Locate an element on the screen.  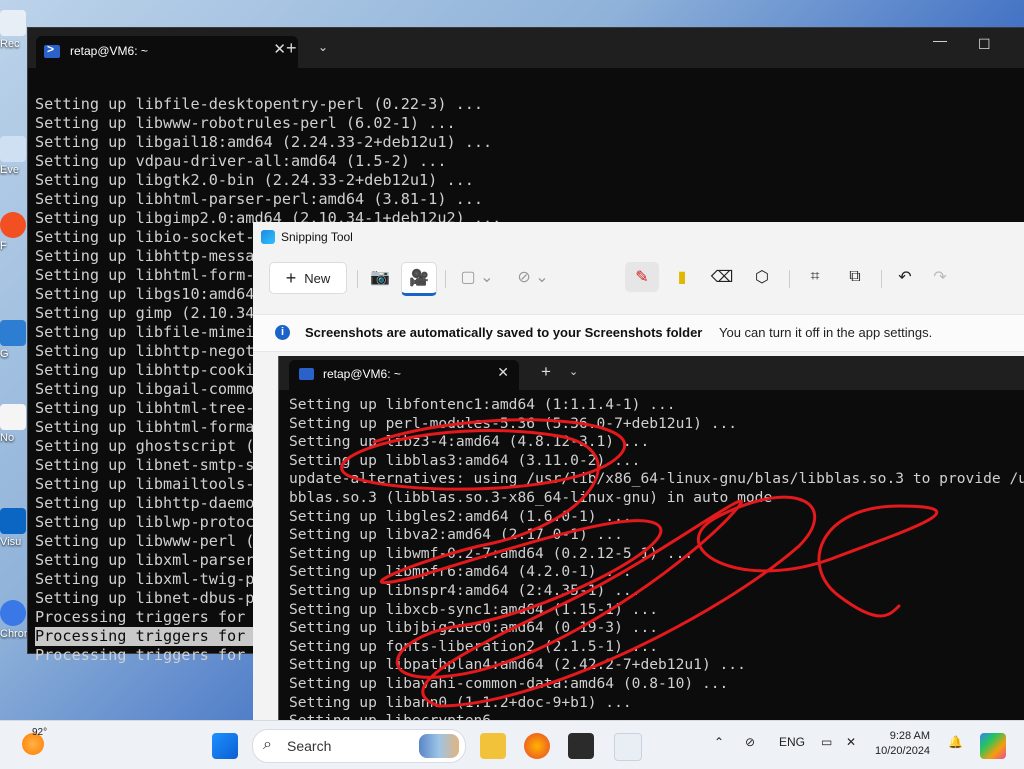
plus-icon: + is located at coordinates (291, 277).